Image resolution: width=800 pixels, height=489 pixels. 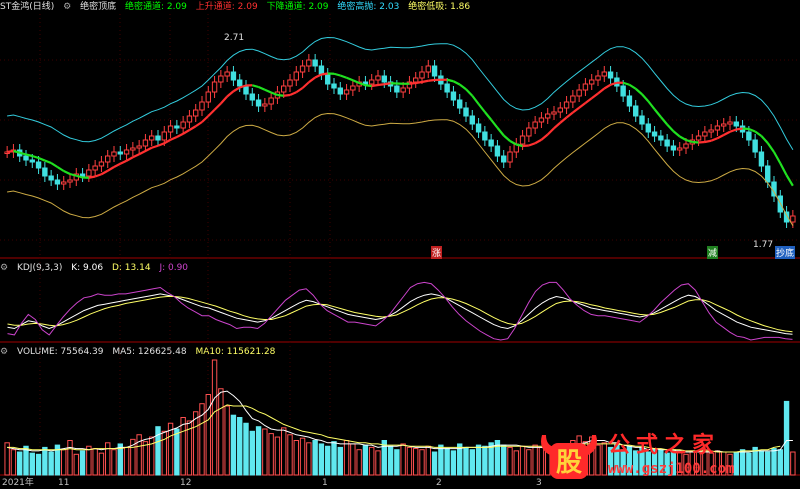 I want to click on site-watermark: 股 公式之家 www.gszj100.com, so click(x=666, y=457).